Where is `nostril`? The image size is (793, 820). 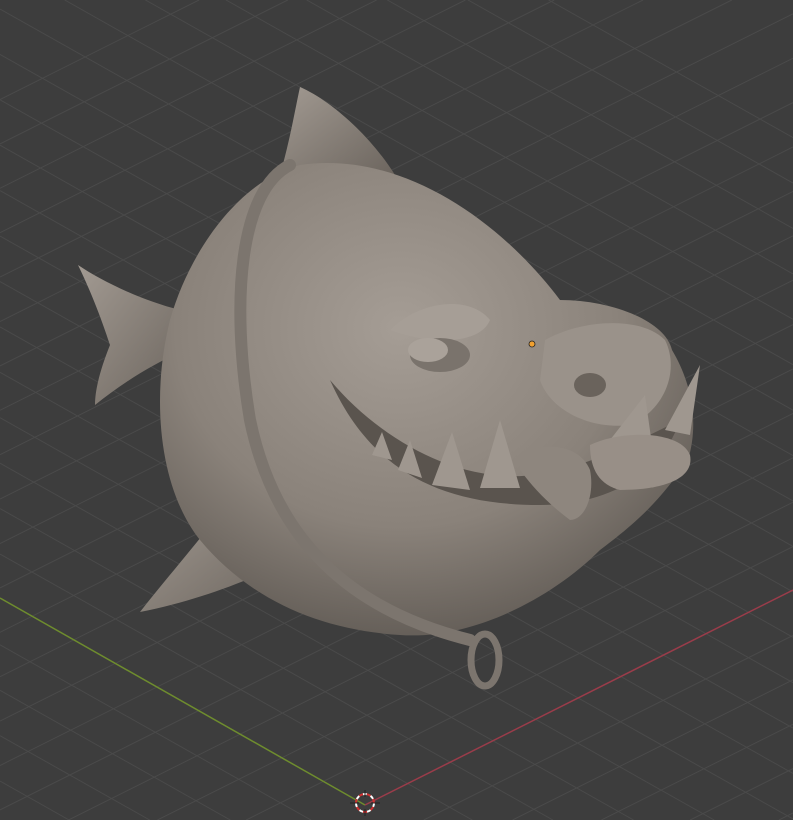
nostril is located at coordinates (590, 385).